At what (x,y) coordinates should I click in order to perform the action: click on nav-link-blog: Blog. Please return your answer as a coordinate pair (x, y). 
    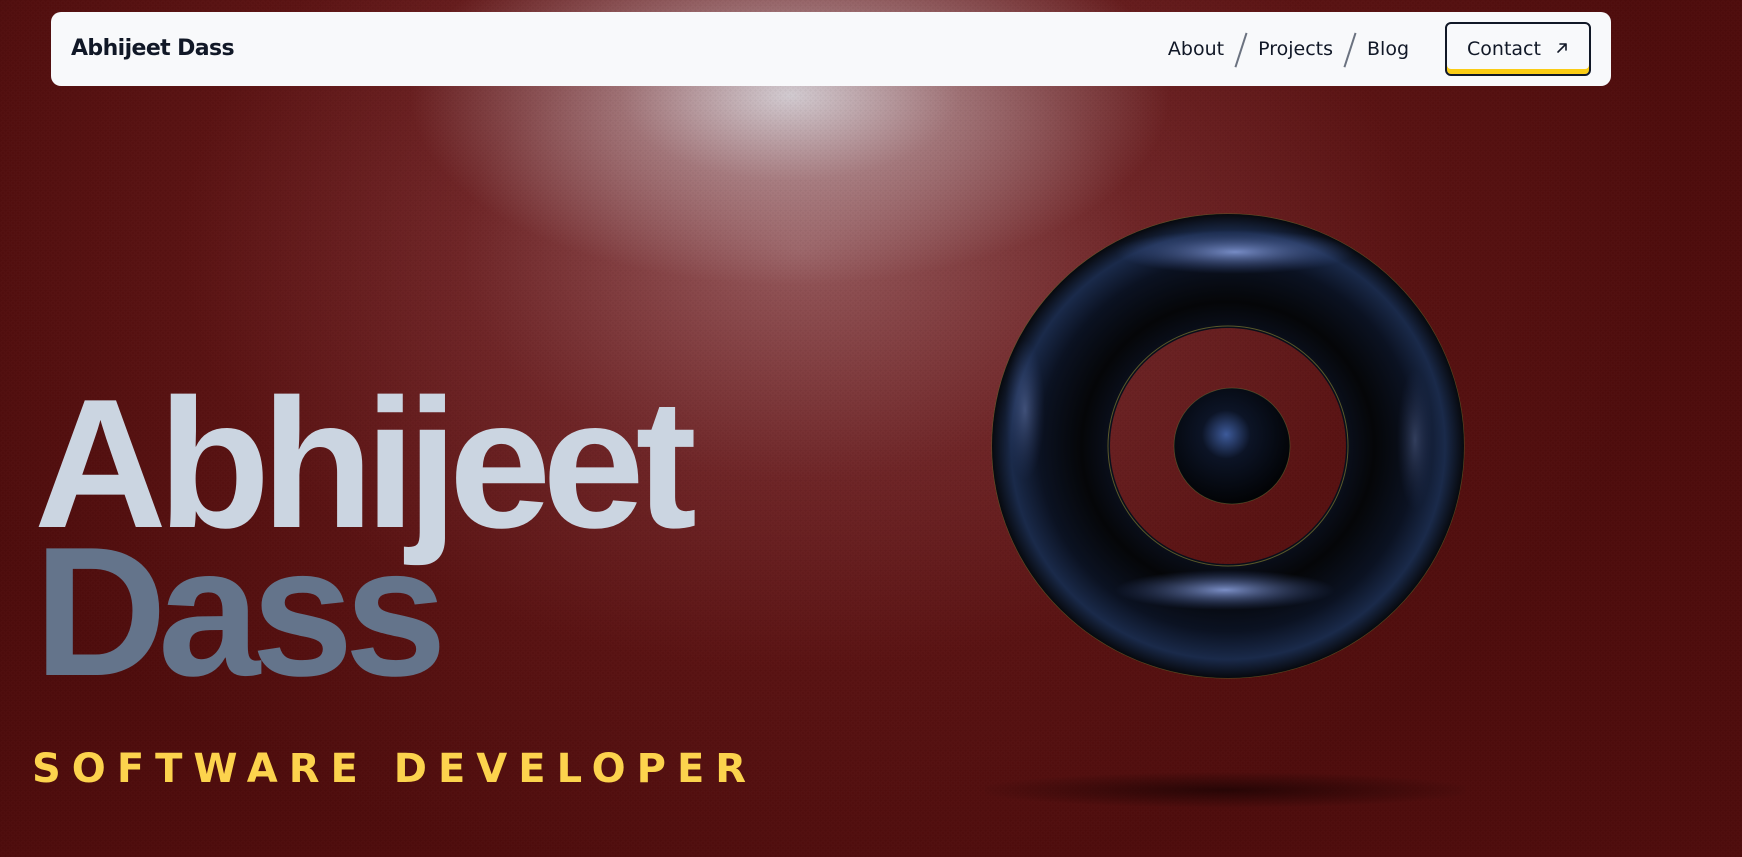
    Looking at the image, I should click on (1388, 49).